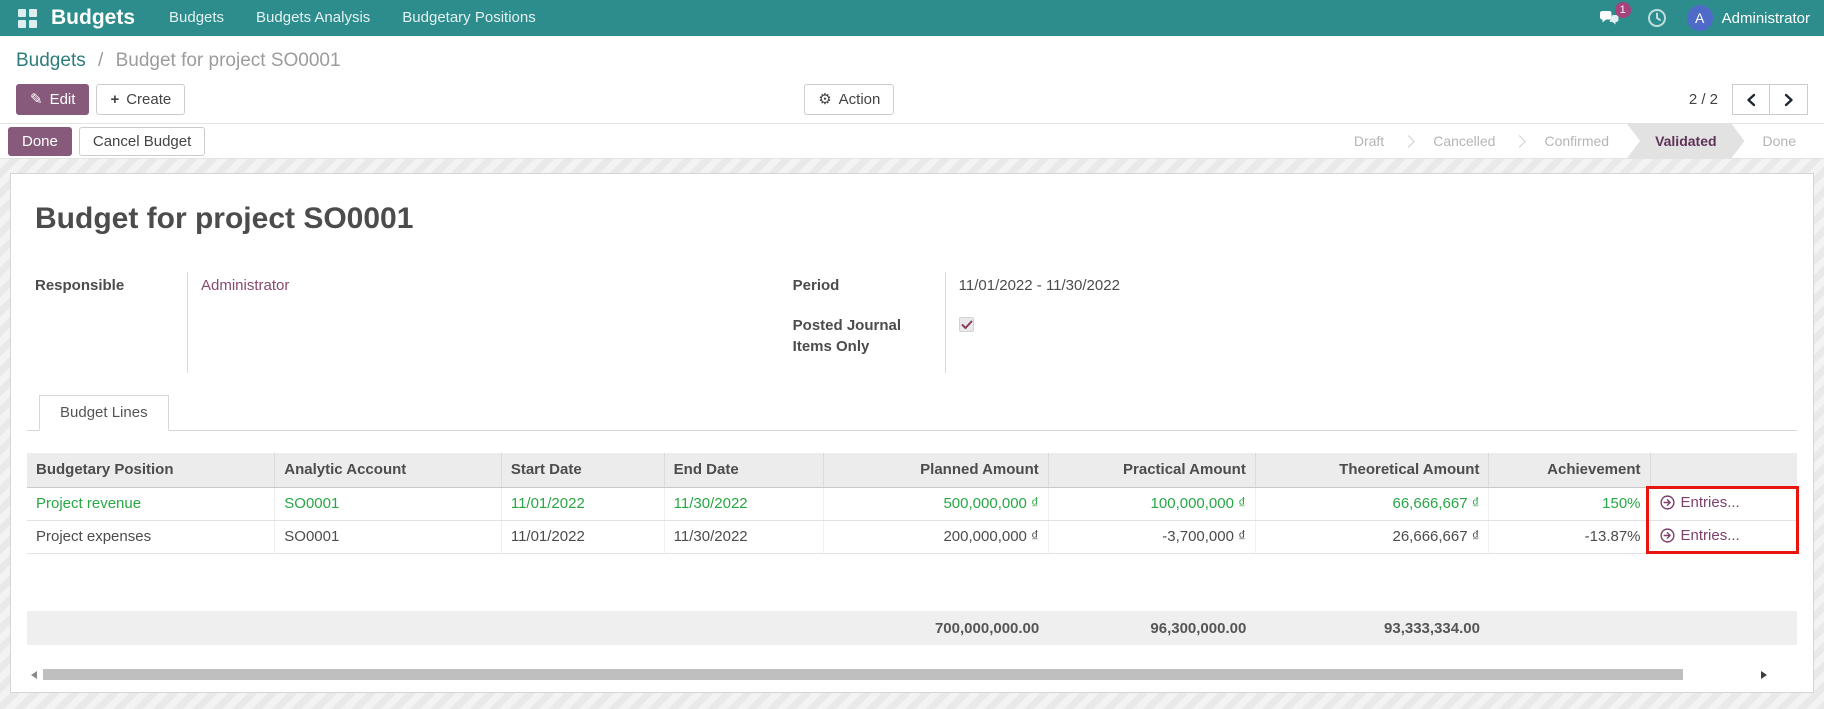  I want to click on state-cancelled: Cancelled, so click(1464, 141).